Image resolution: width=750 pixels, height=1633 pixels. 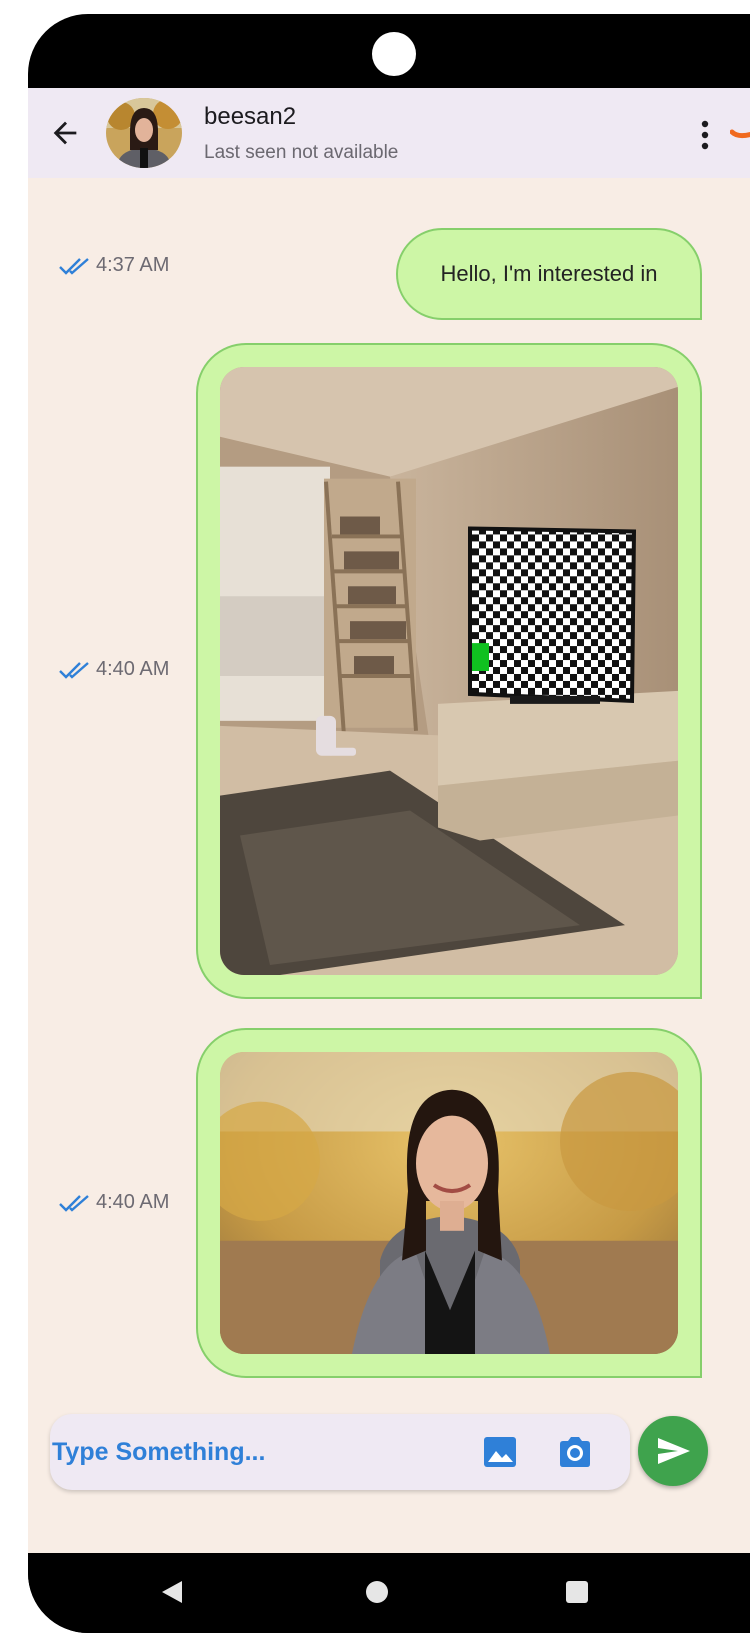 What do you see at coordinates (577, 1592) in the screenshot?
I see `nav-recents-icon` at bounding box center [577, 1592].